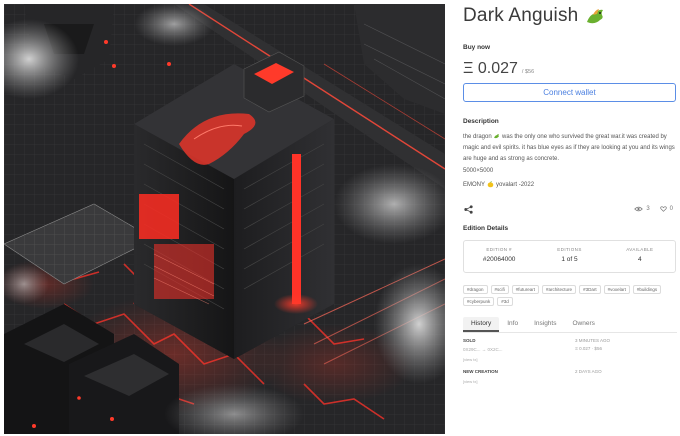 This screenshot has width=680, height=436. I want to click on views-count: 3, so click(648, 209).